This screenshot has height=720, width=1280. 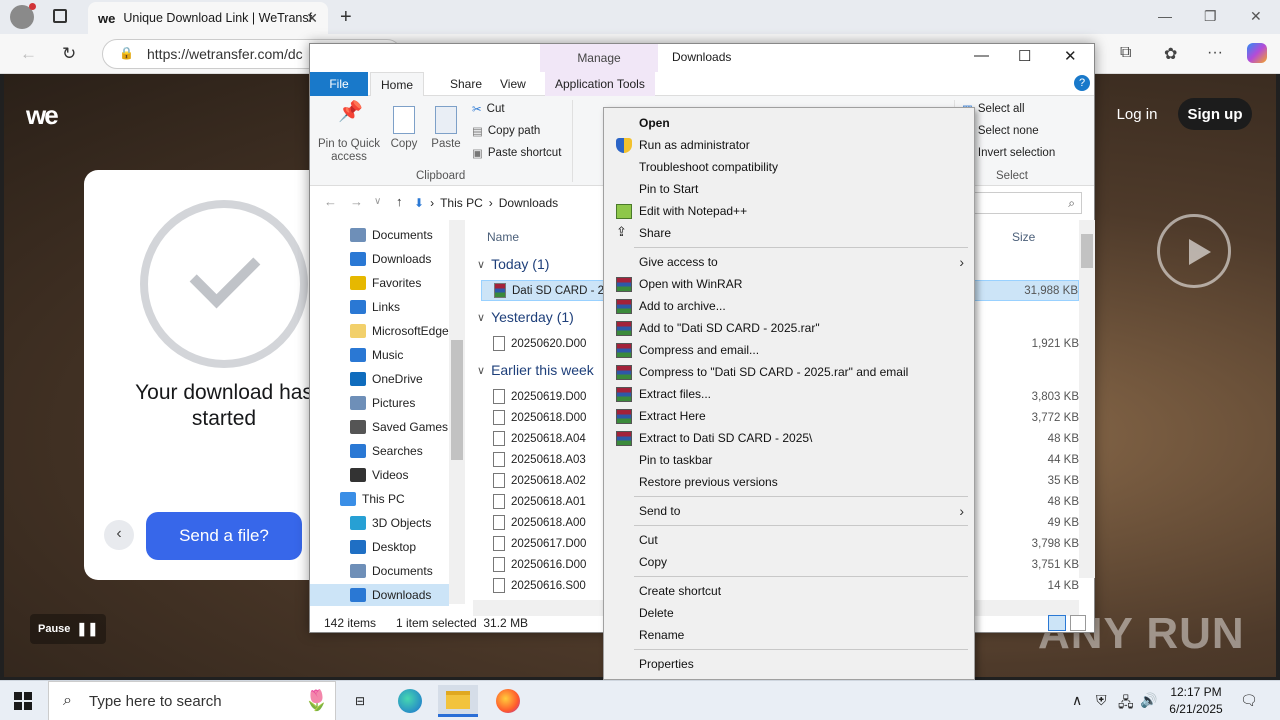 What do you see at coordinates (789, 635) in the screenshot?
I see `menu-item: Rename` at bounding box center [789, 635].